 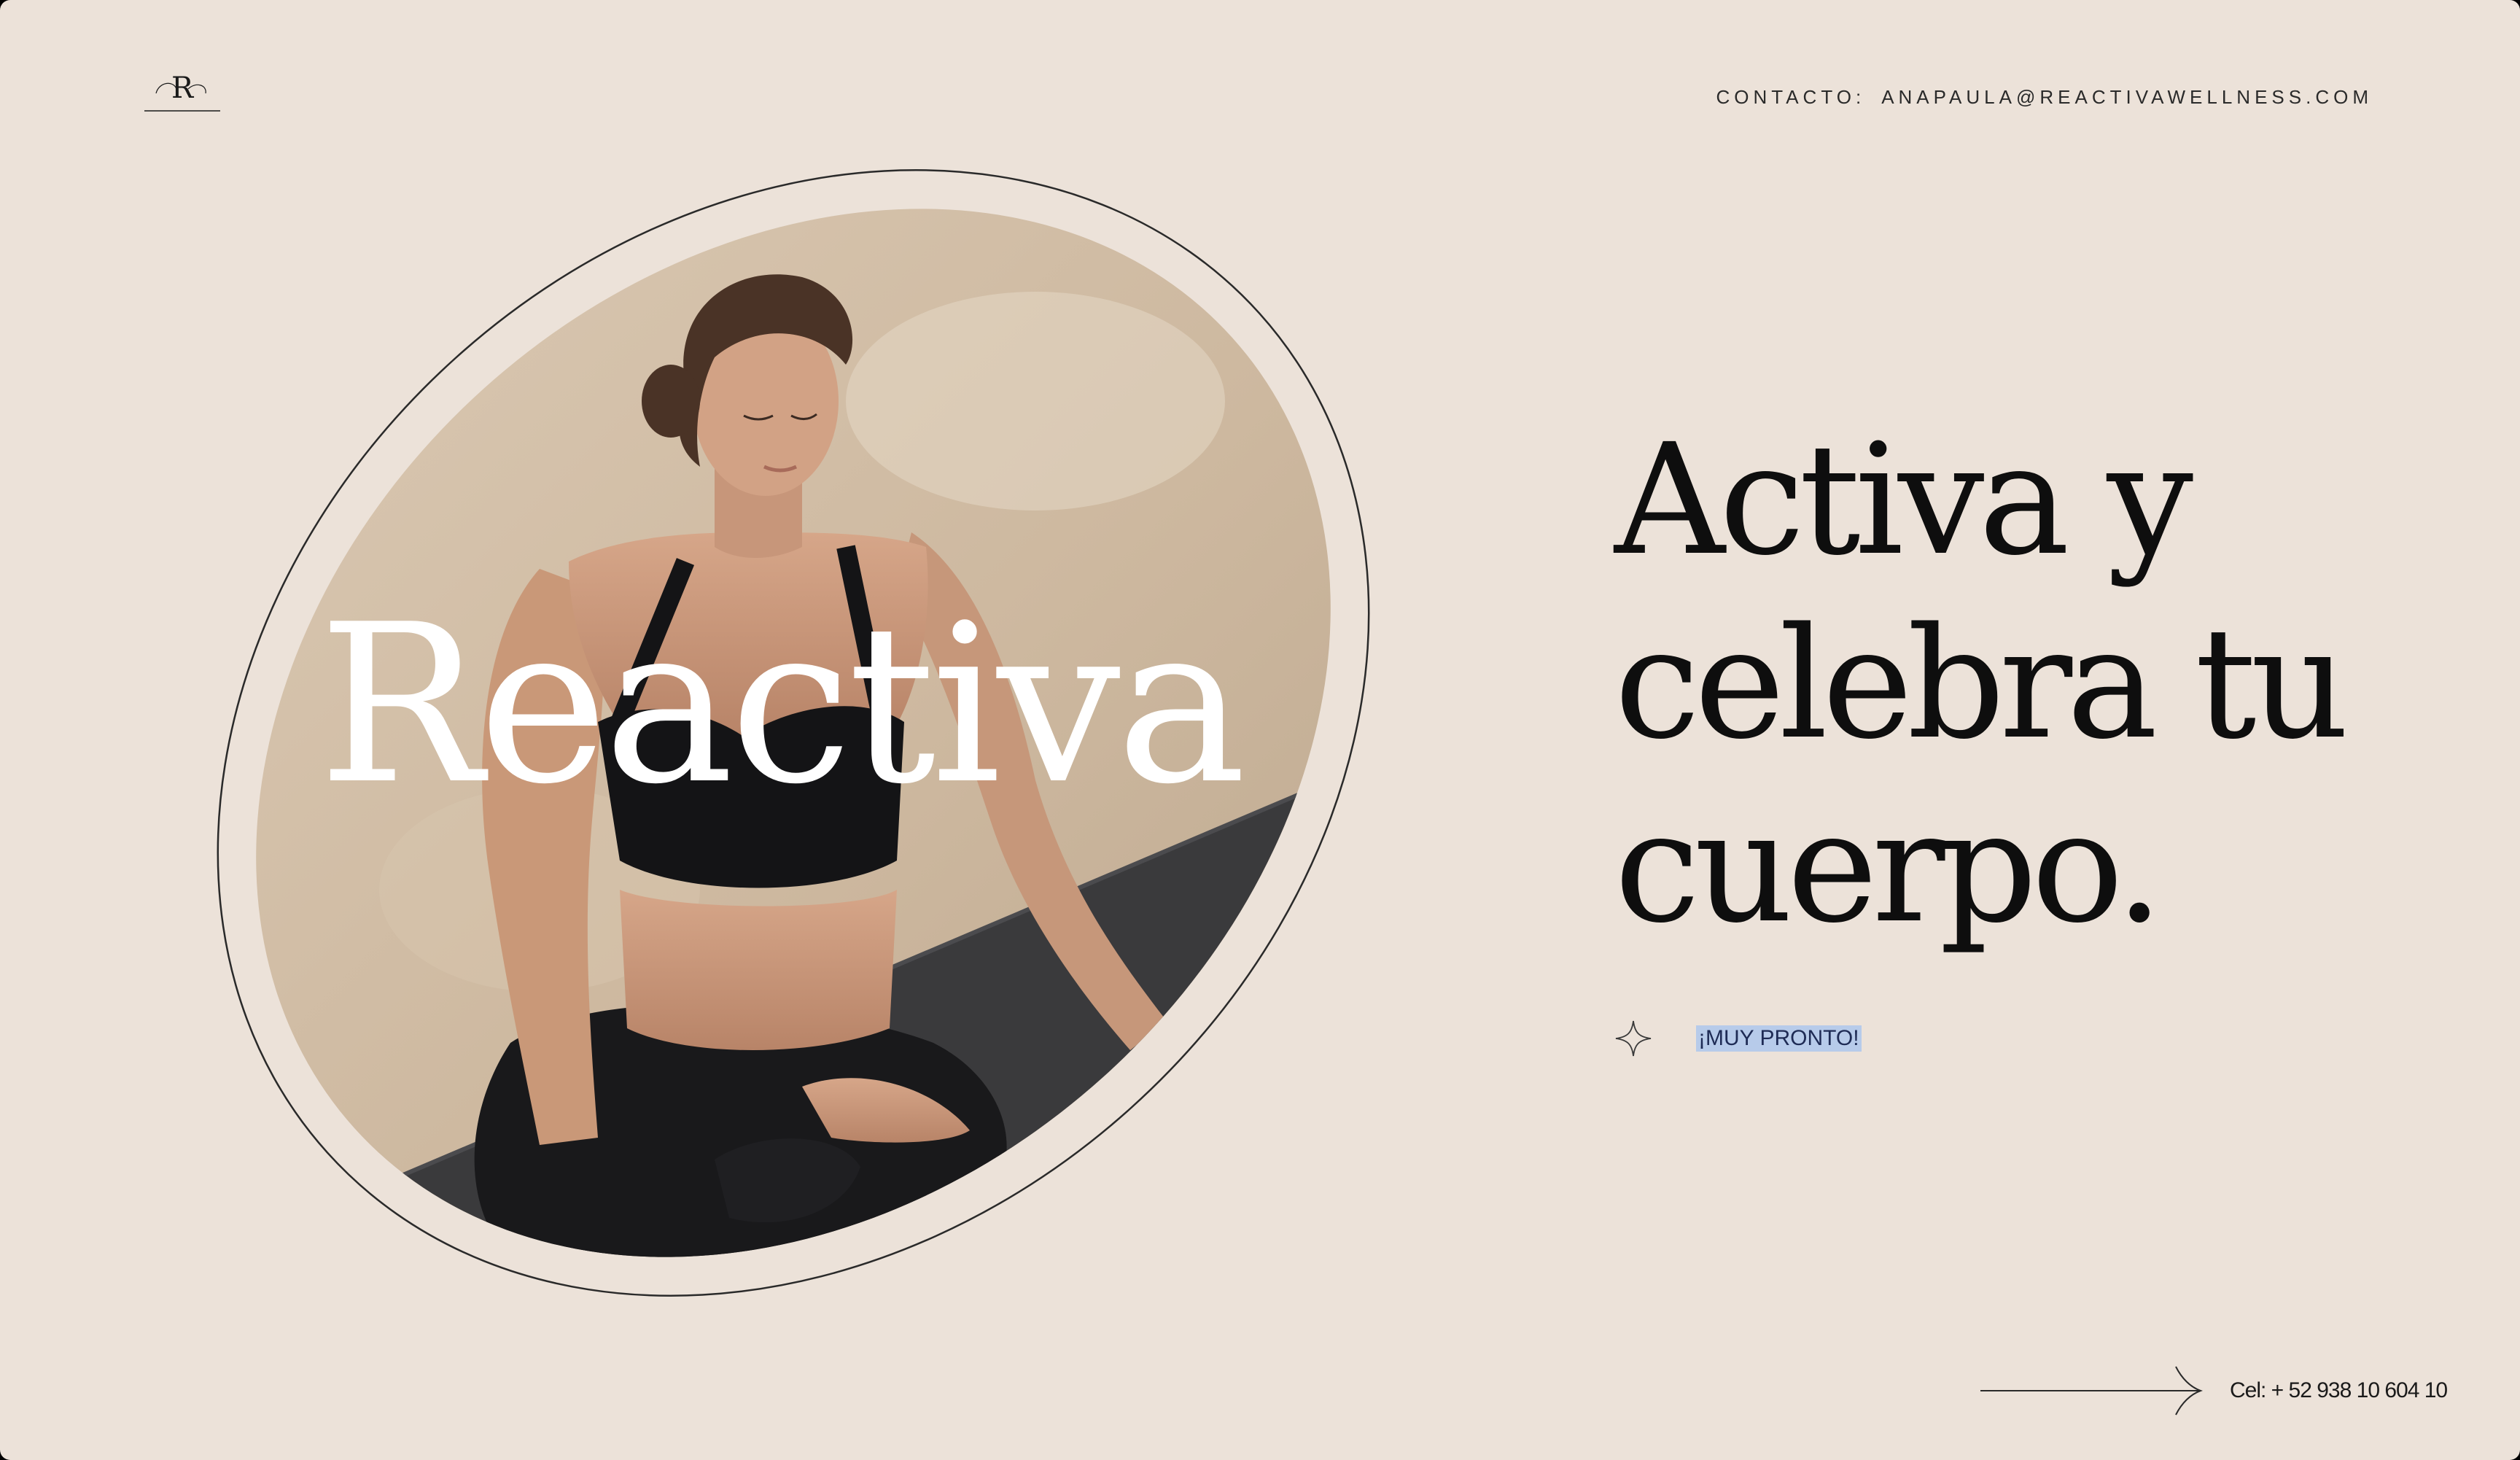 I want to click on contact-email-link: ANAPAULA@REACTIVAWELLNESS.COM, so click(x=2127, y=97).